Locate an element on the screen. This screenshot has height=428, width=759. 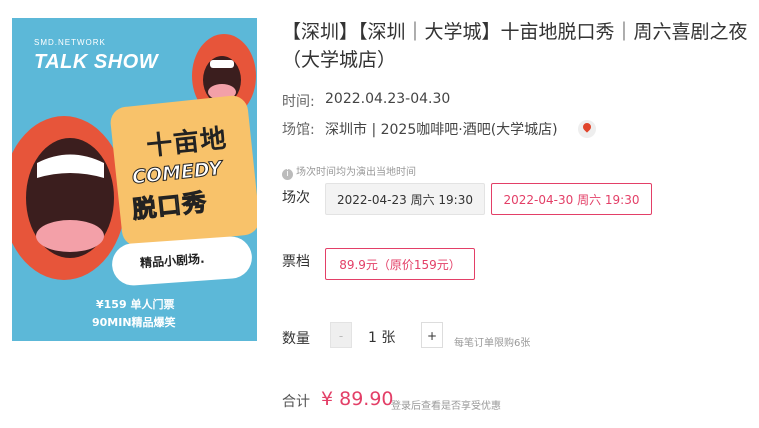
time-value: 2022.04.23-04.30 is located at coordinates (388, 99).